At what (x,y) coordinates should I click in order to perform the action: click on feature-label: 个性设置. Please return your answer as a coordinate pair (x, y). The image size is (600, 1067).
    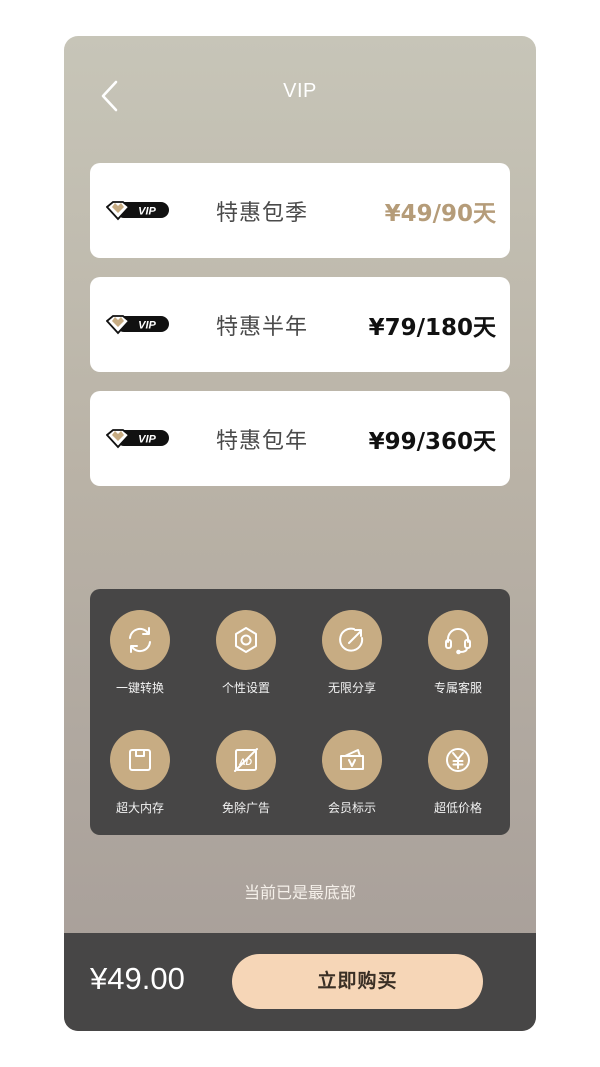
    Looking at the image, I should click on (245, 688).